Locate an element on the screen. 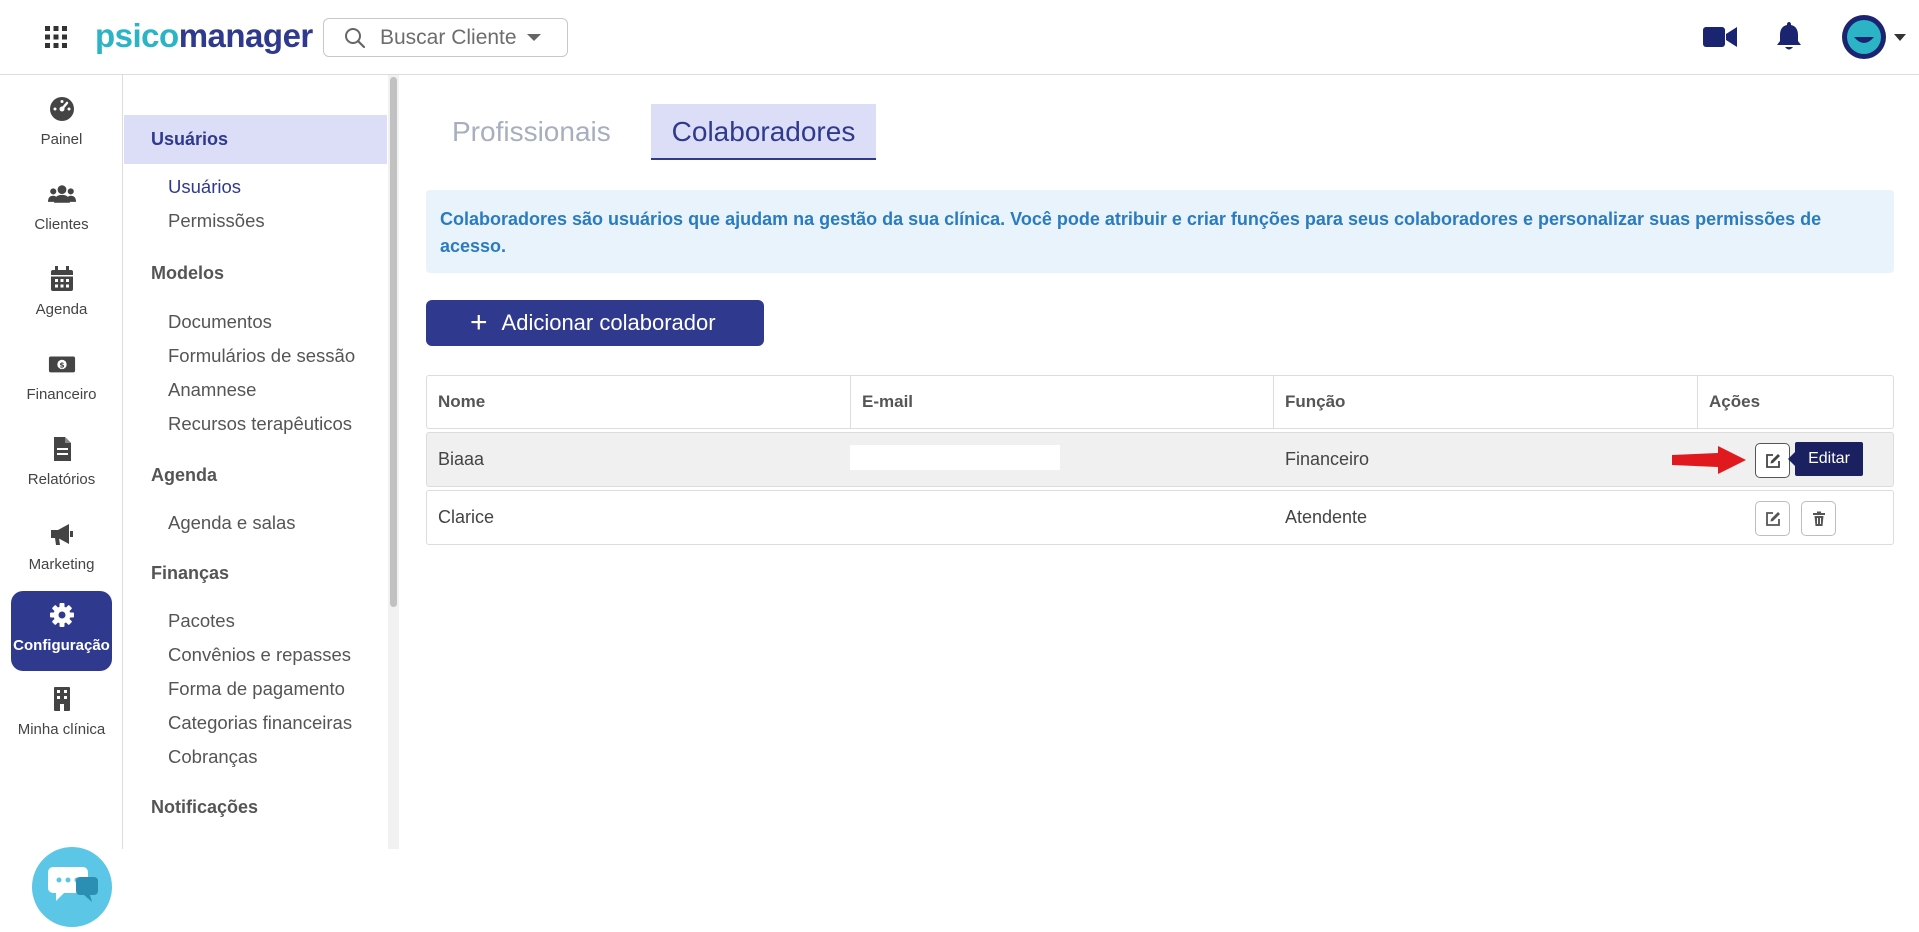 This screenshot has width=1919, height=932. logo-text-psico: psico is located at coordinates (137, 35).